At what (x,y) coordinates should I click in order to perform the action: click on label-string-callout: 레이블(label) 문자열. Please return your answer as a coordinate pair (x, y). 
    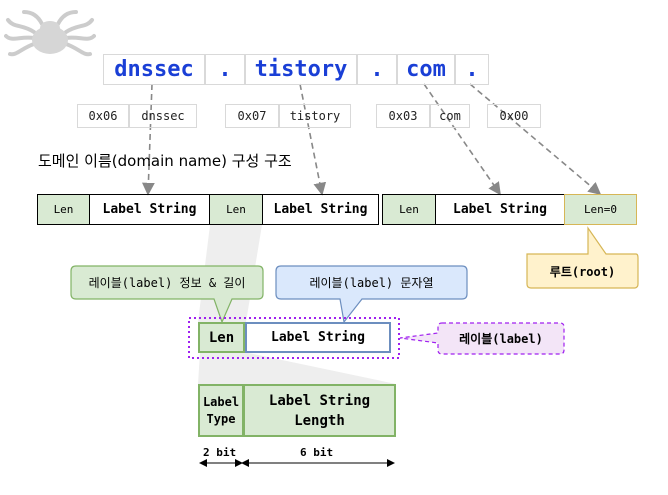
    Looking at the image, I should click on (371, 283).